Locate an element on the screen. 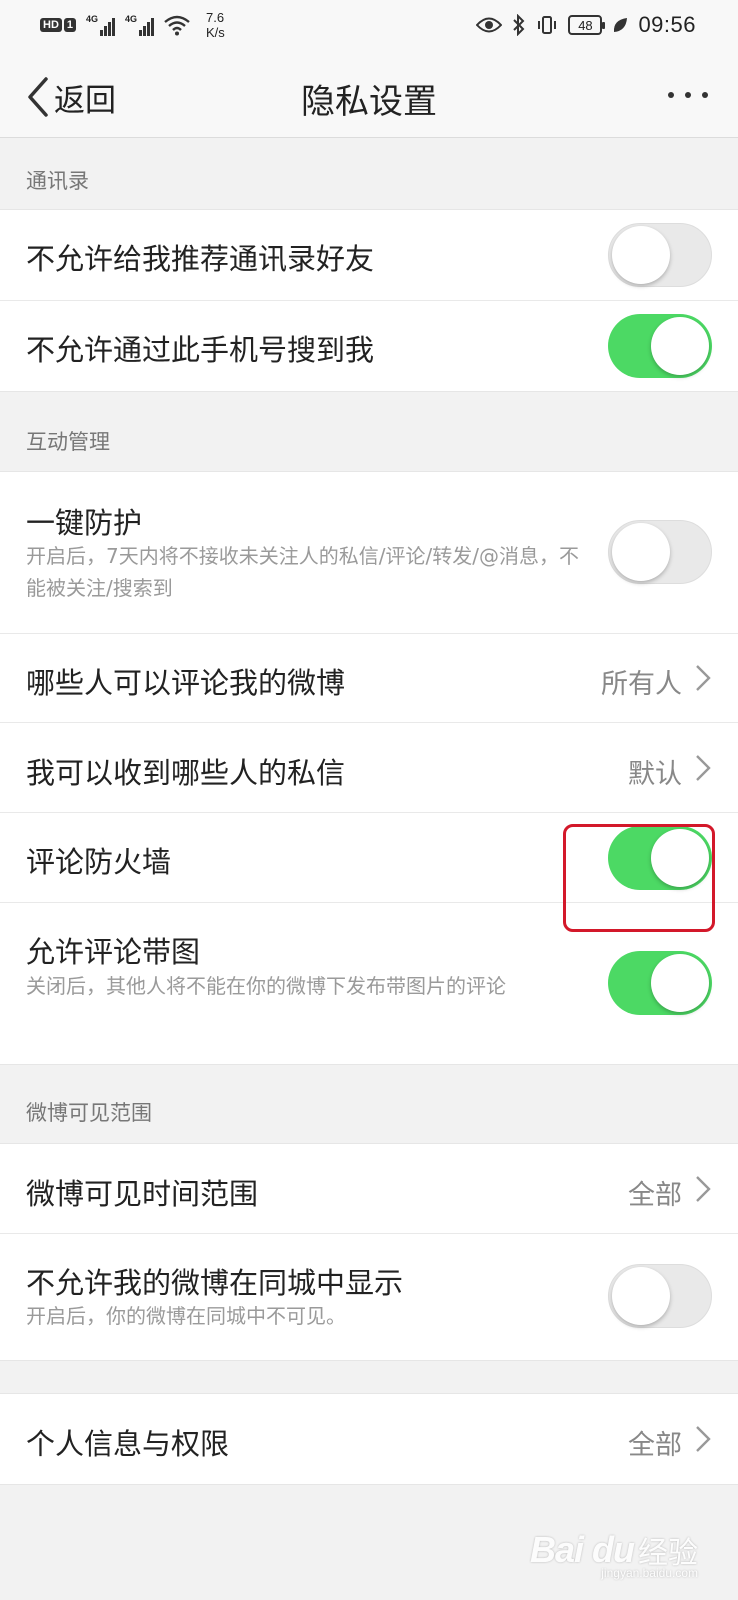 Image resolution: width=738 pixels, height=1600 pixels. more-dots-icon is located at coordinates (688, 95).